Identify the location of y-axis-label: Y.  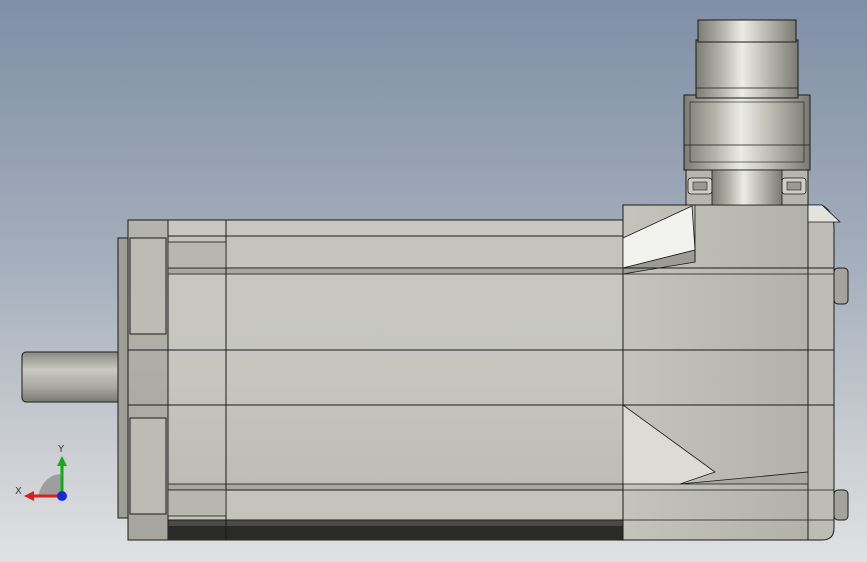
(61, 449).